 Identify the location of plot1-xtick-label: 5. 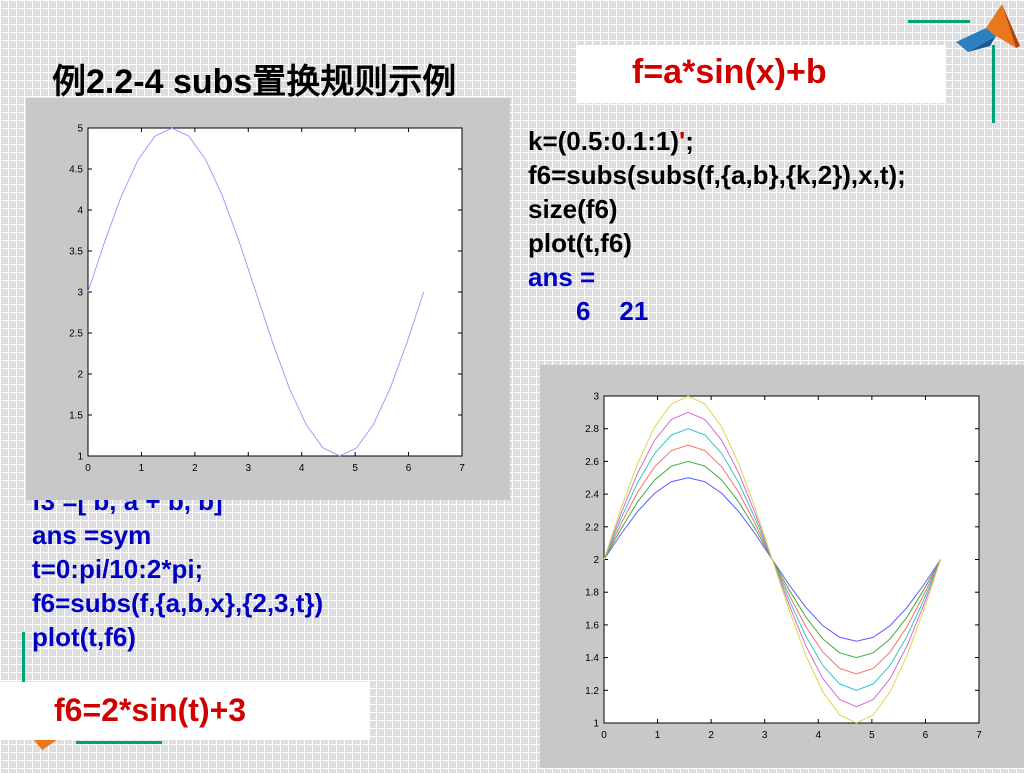
(355, 468).